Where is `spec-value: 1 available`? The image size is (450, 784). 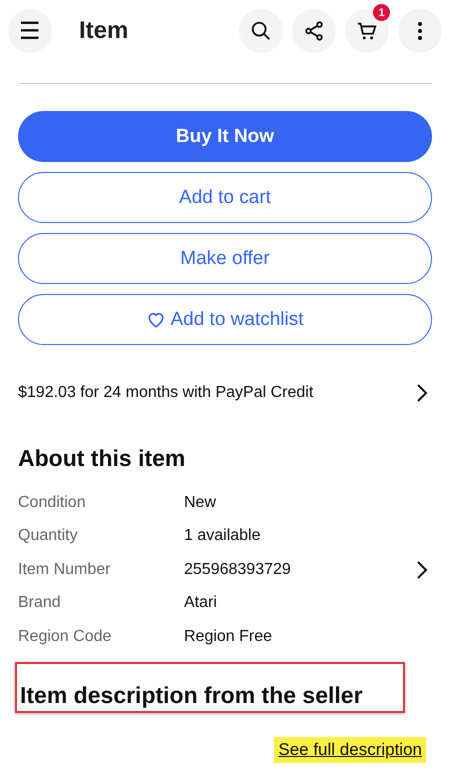 spec-value: 1 available is located at coordinates (223, 536).